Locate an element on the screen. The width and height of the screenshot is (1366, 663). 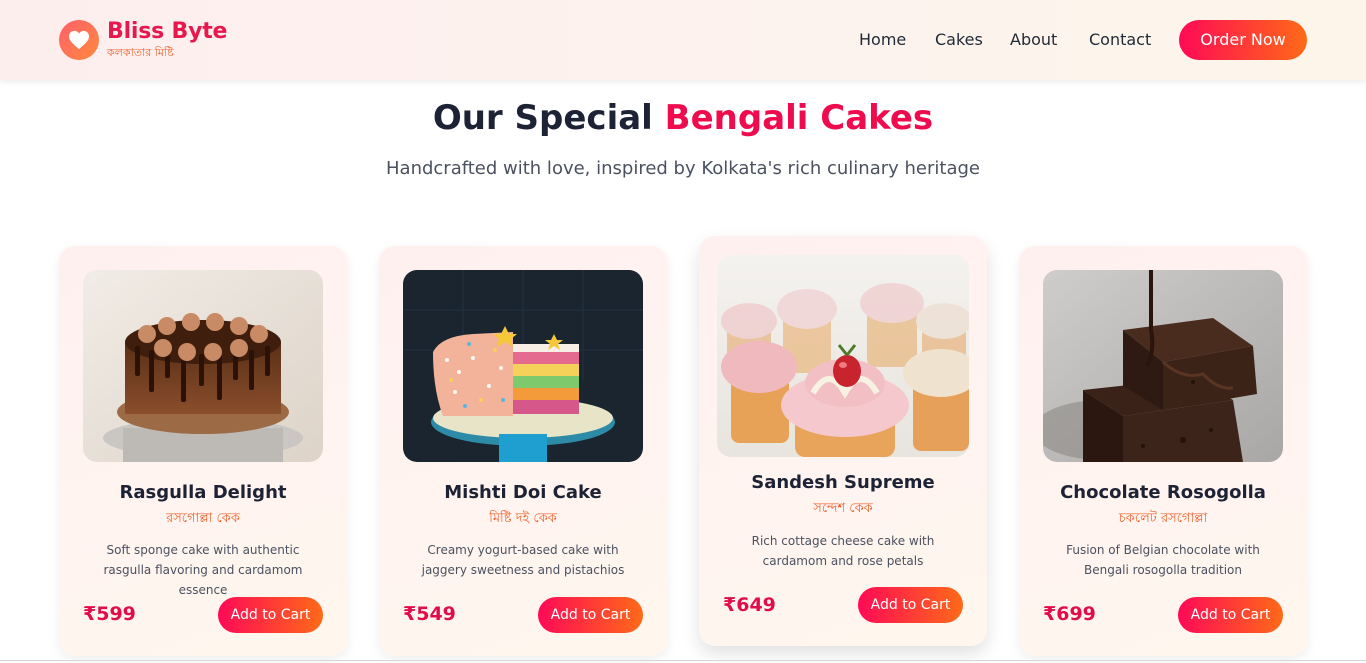
chocolate-drip-cake-image is located at coordinates (203, 366).